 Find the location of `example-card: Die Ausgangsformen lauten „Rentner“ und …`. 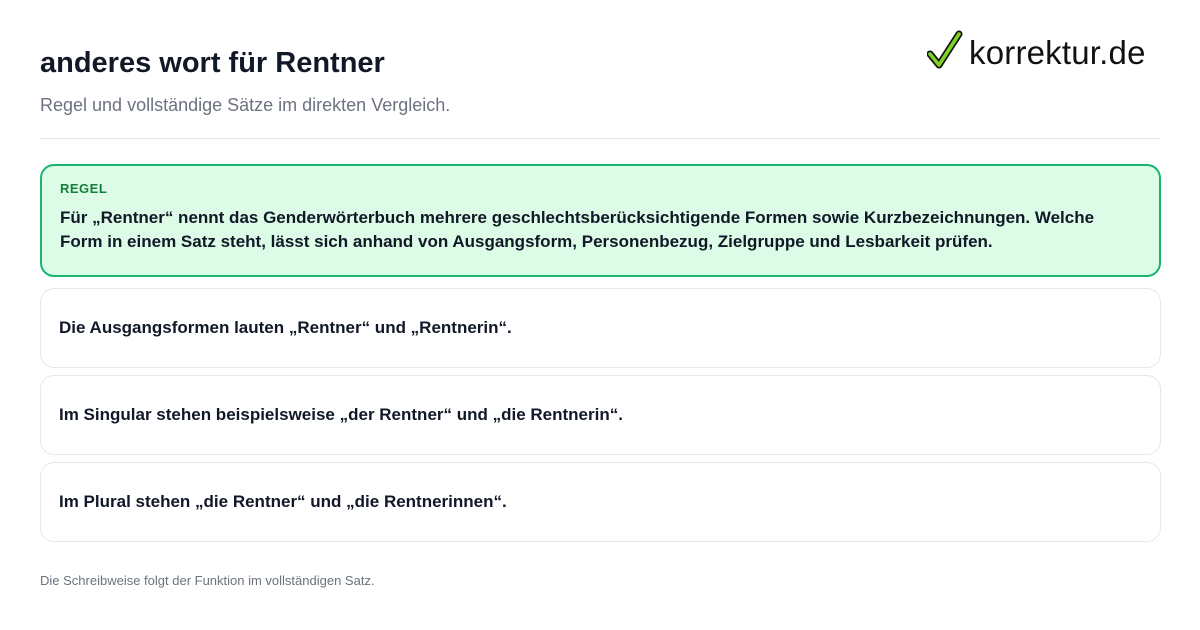

example-card: Die Ausgangsformen lauten „Rentner“ und … is located at coordinates (600, 328).